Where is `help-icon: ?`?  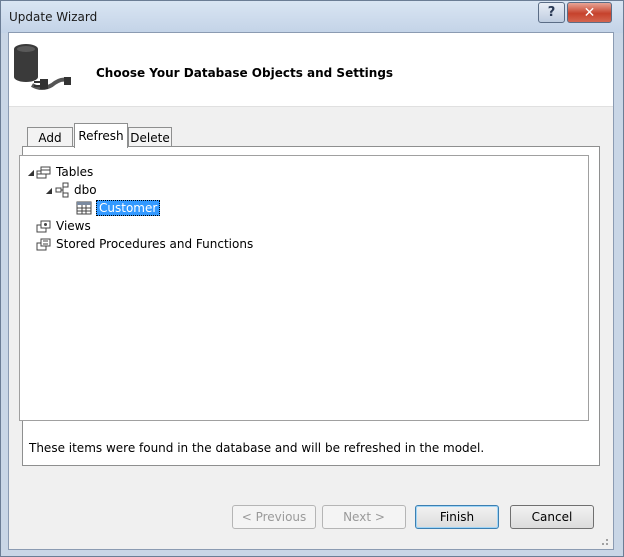
help-icon: ? is located at coordinates (551, 12).